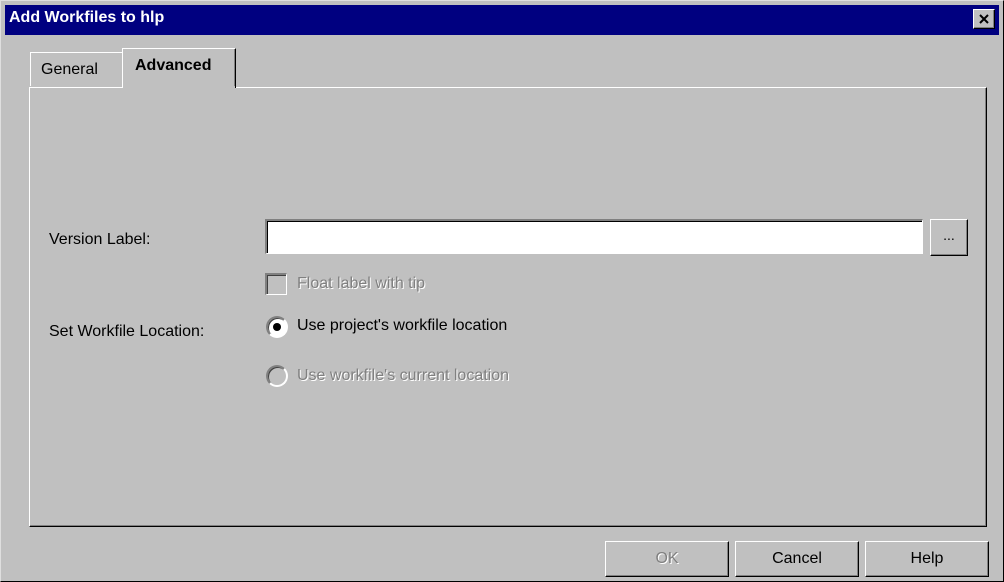  What do you see at coordinates (667, 559) in the screenshot?
I see `ok-button: OK` at bounding box center [667, 559].